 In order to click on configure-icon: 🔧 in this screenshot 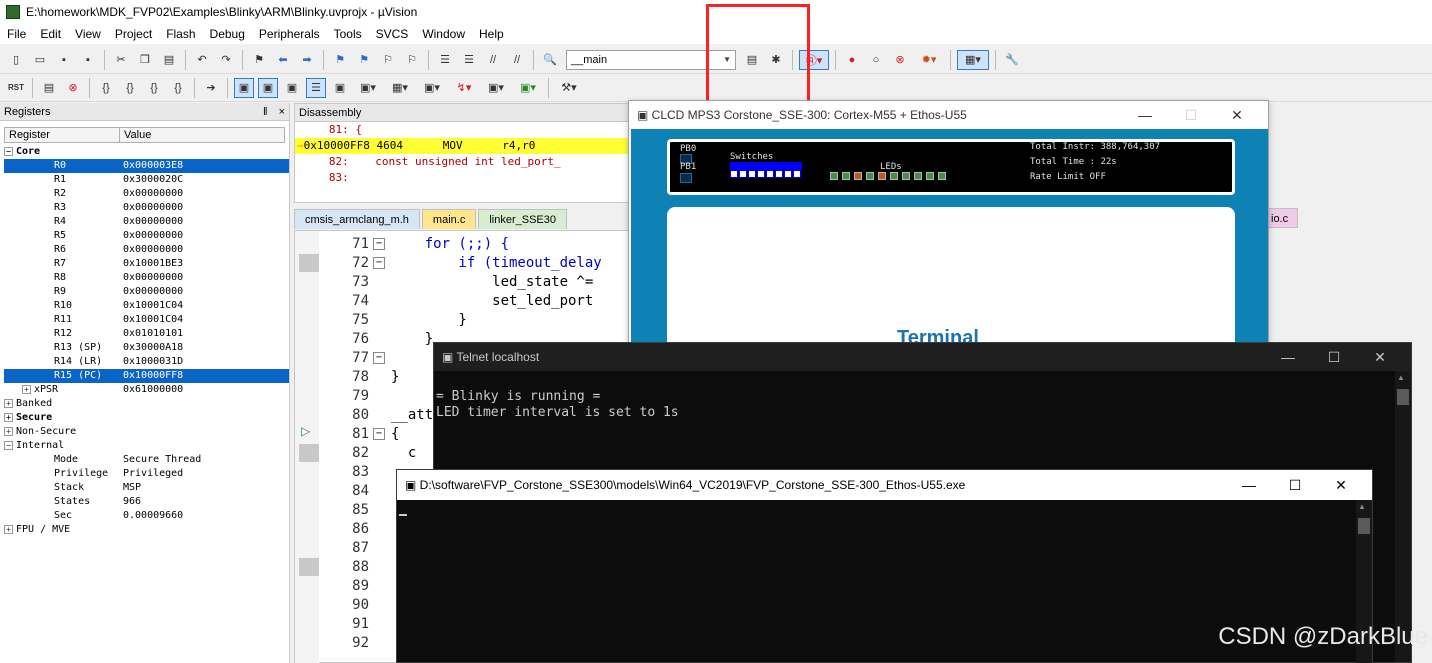, I will do `click(1012, 60)`.